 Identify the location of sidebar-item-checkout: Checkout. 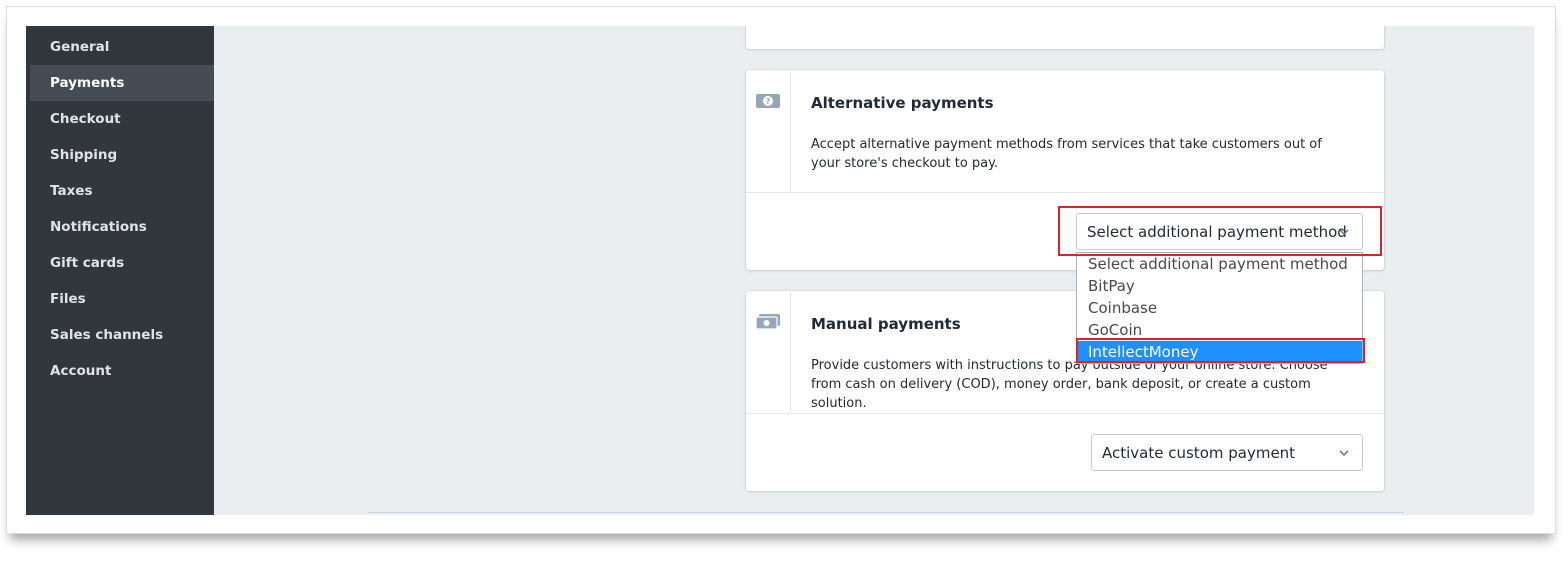
(122, 119).